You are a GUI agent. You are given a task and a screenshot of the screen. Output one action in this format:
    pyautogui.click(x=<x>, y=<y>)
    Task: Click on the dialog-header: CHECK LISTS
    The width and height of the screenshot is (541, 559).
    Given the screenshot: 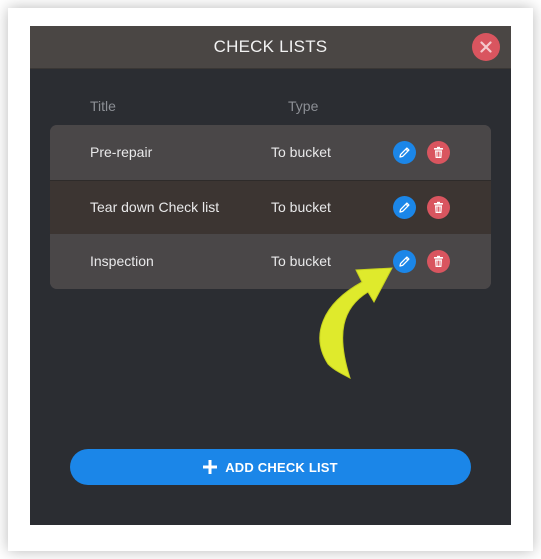 What is the action you would take?
    pyautogui.click(x=270, y=47)
    